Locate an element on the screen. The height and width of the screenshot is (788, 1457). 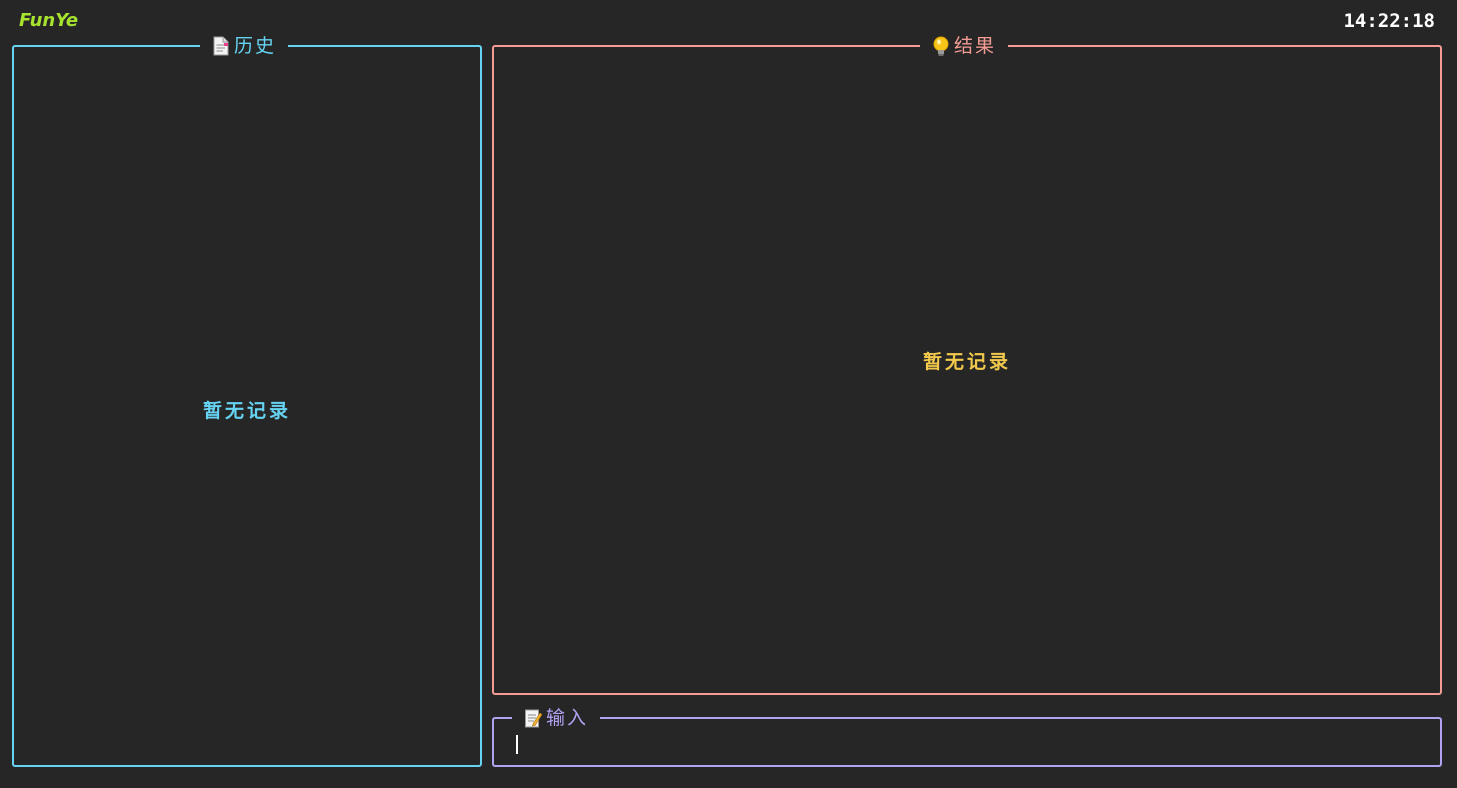
memo-icon is located at coordinates (533, 718).